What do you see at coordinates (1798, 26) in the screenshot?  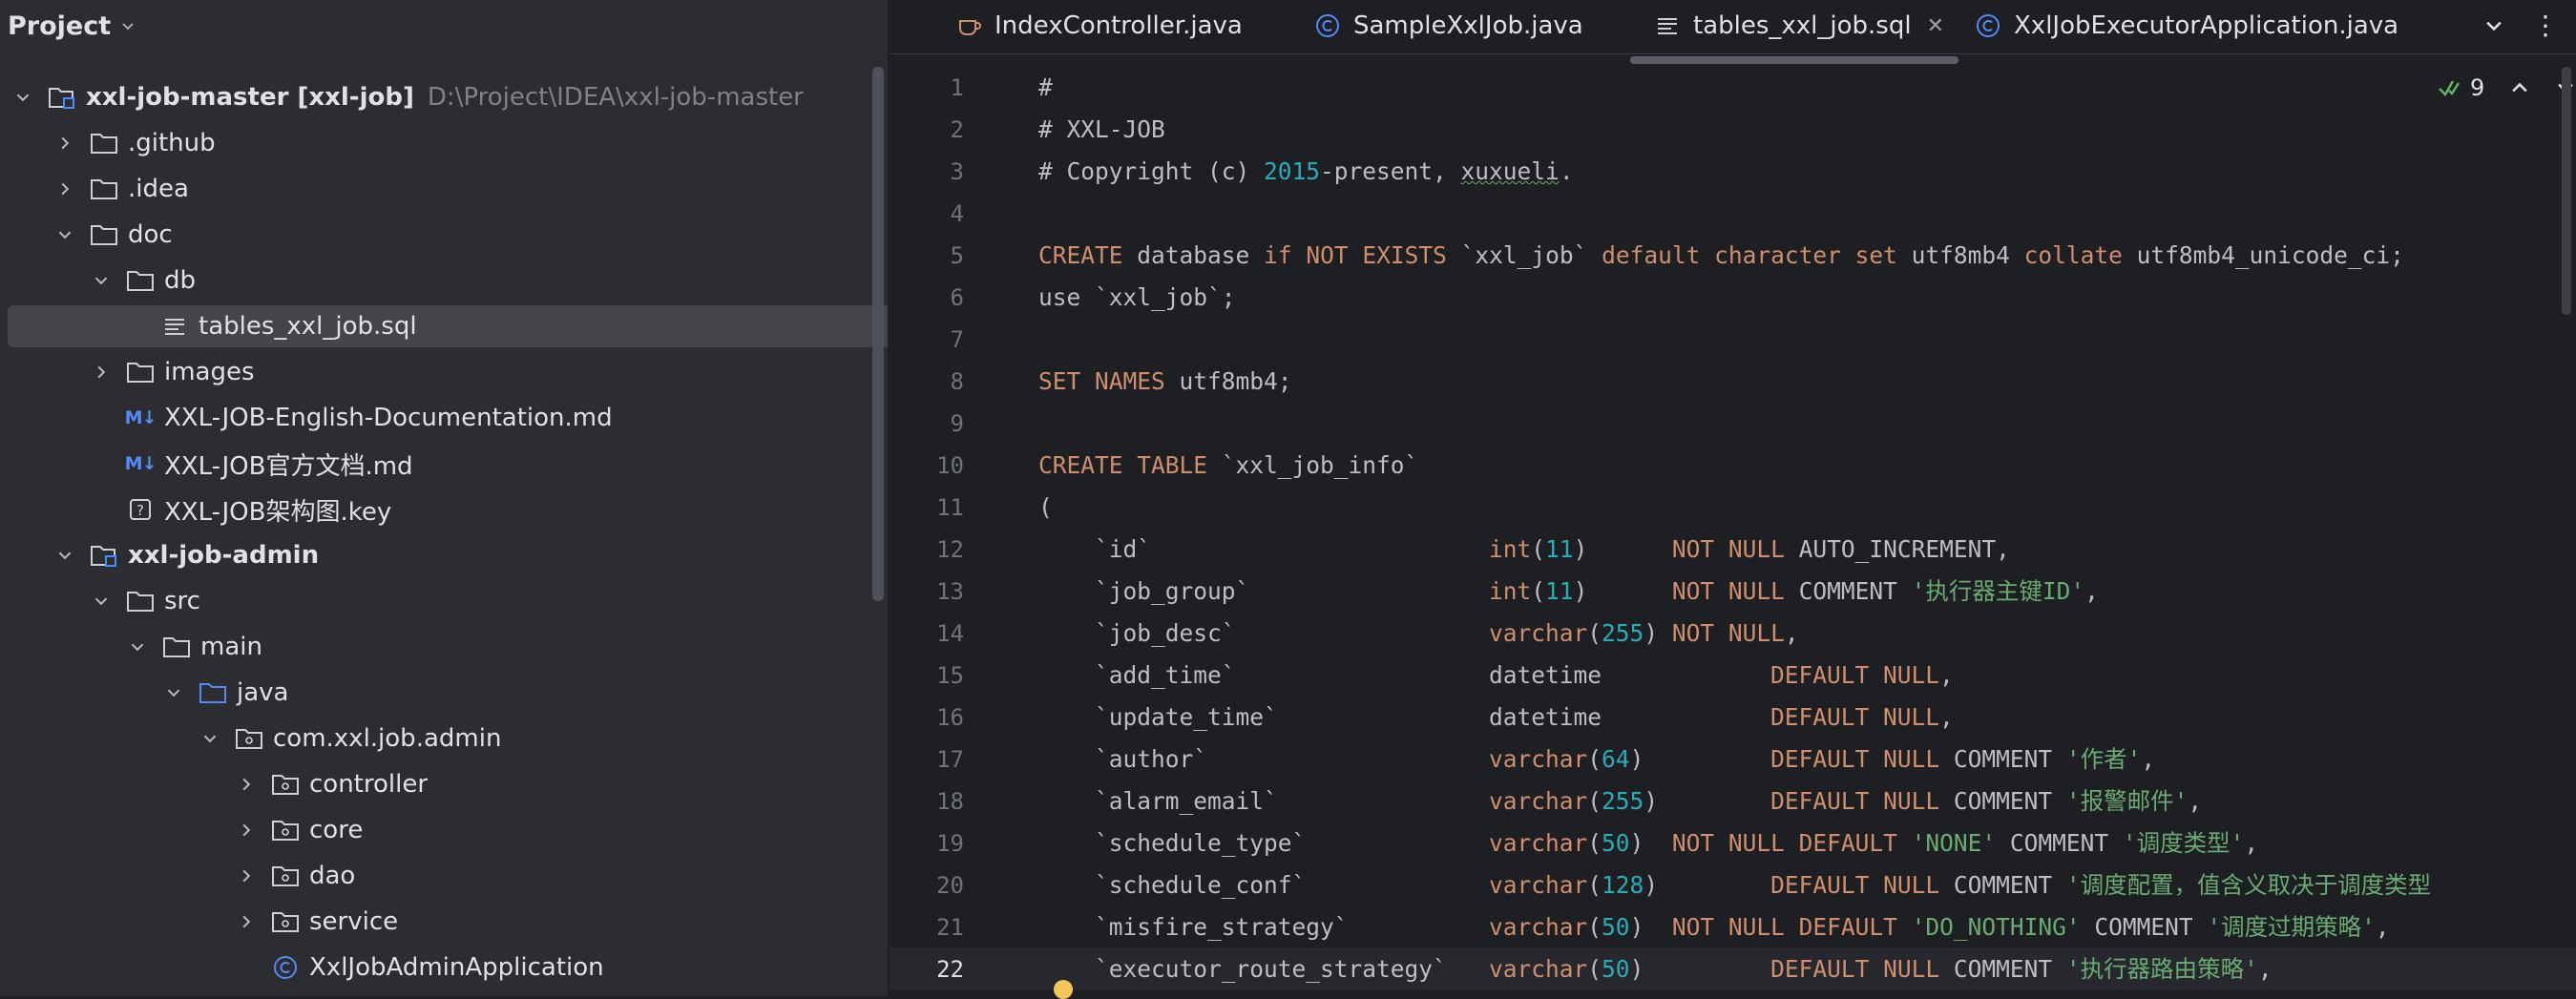 I see `tab-tables-xxl-job-sql: tables_xxl_job.sql ✕` at bounding box center [1798, 26].